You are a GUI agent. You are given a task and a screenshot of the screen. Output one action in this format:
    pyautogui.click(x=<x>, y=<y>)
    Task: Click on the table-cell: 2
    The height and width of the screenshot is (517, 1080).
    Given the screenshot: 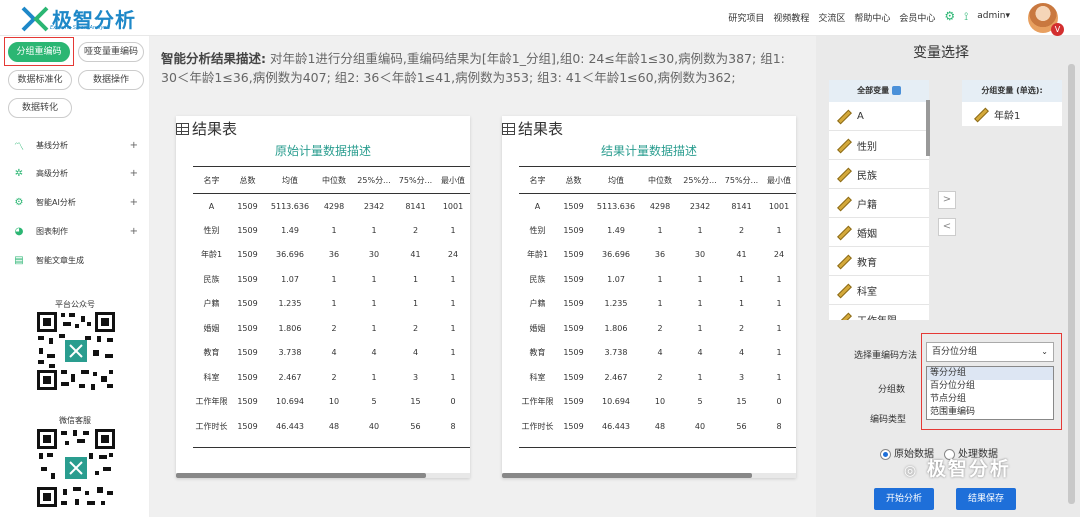 What is the action you would take?
    pyautogui.click(x=660, y=328)
    